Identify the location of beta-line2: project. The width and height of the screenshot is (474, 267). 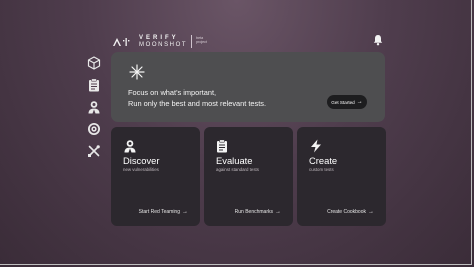
(201, 42).